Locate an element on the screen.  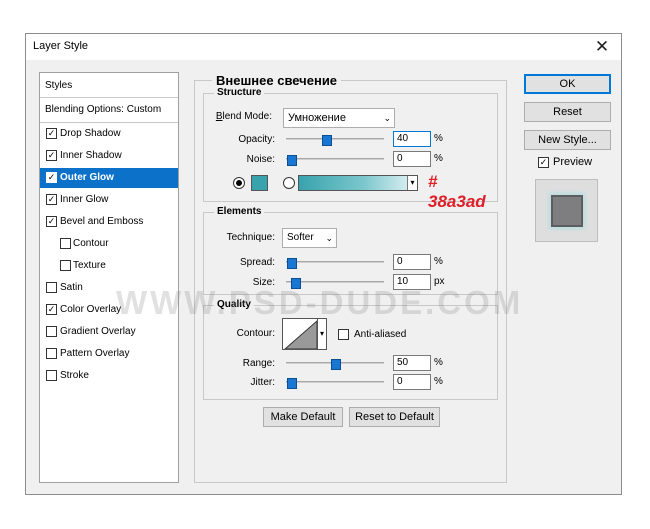
range-input: 50 is located at coordinates (412, 363).